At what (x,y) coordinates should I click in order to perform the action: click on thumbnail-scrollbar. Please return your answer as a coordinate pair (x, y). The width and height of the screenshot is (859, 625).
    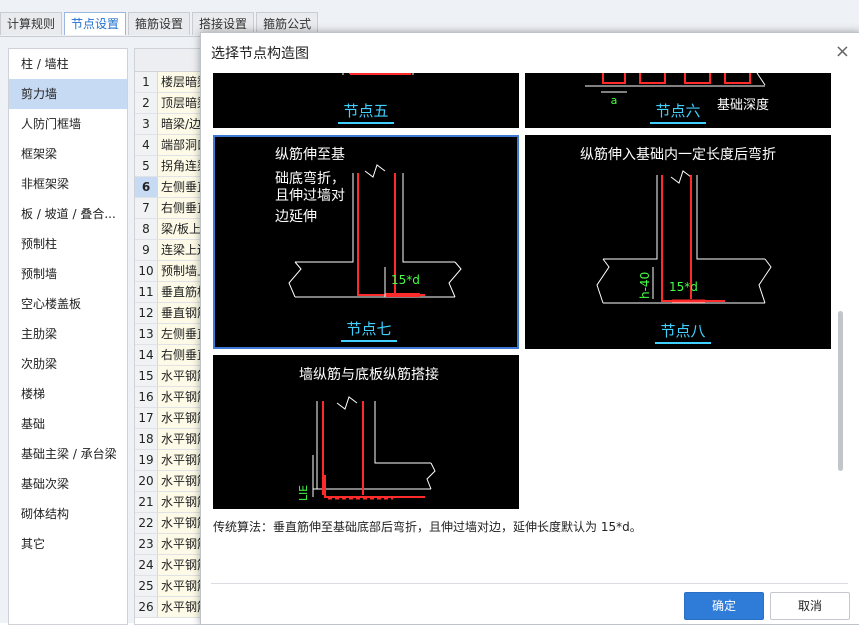
    Looking at the image, I should click on (840, 310).